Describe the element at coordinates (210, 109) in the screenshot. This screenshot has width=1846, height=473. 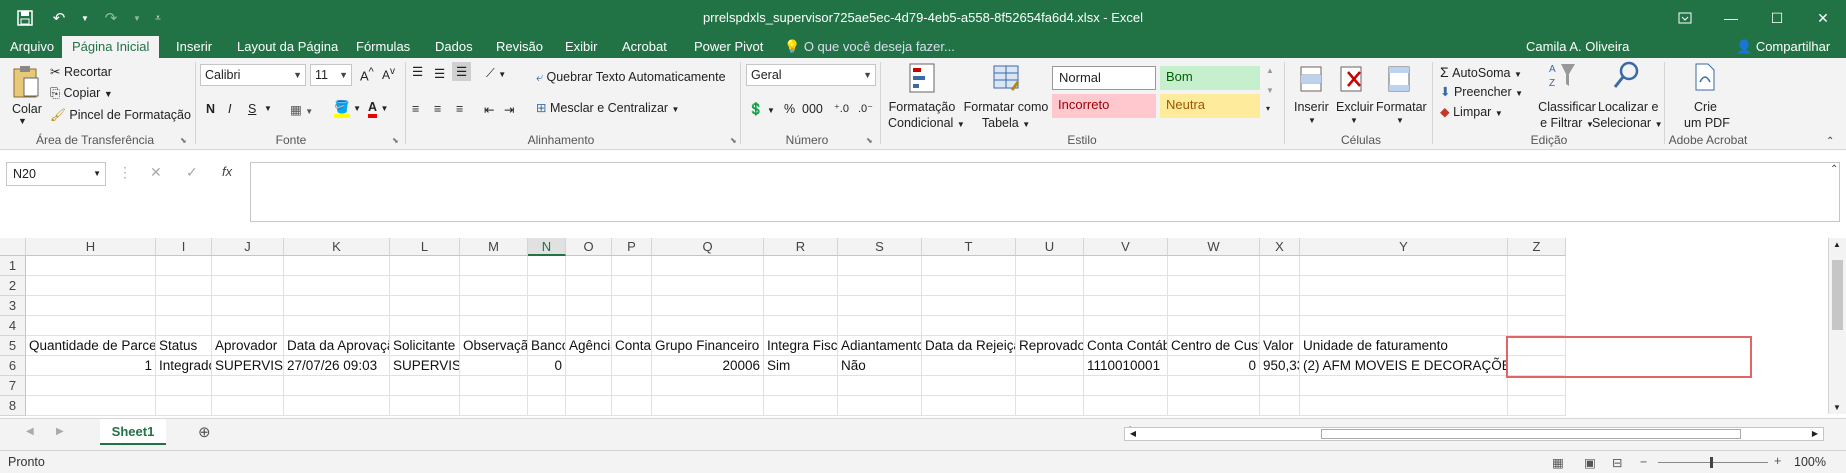
I see `bold-button: N` at that location.